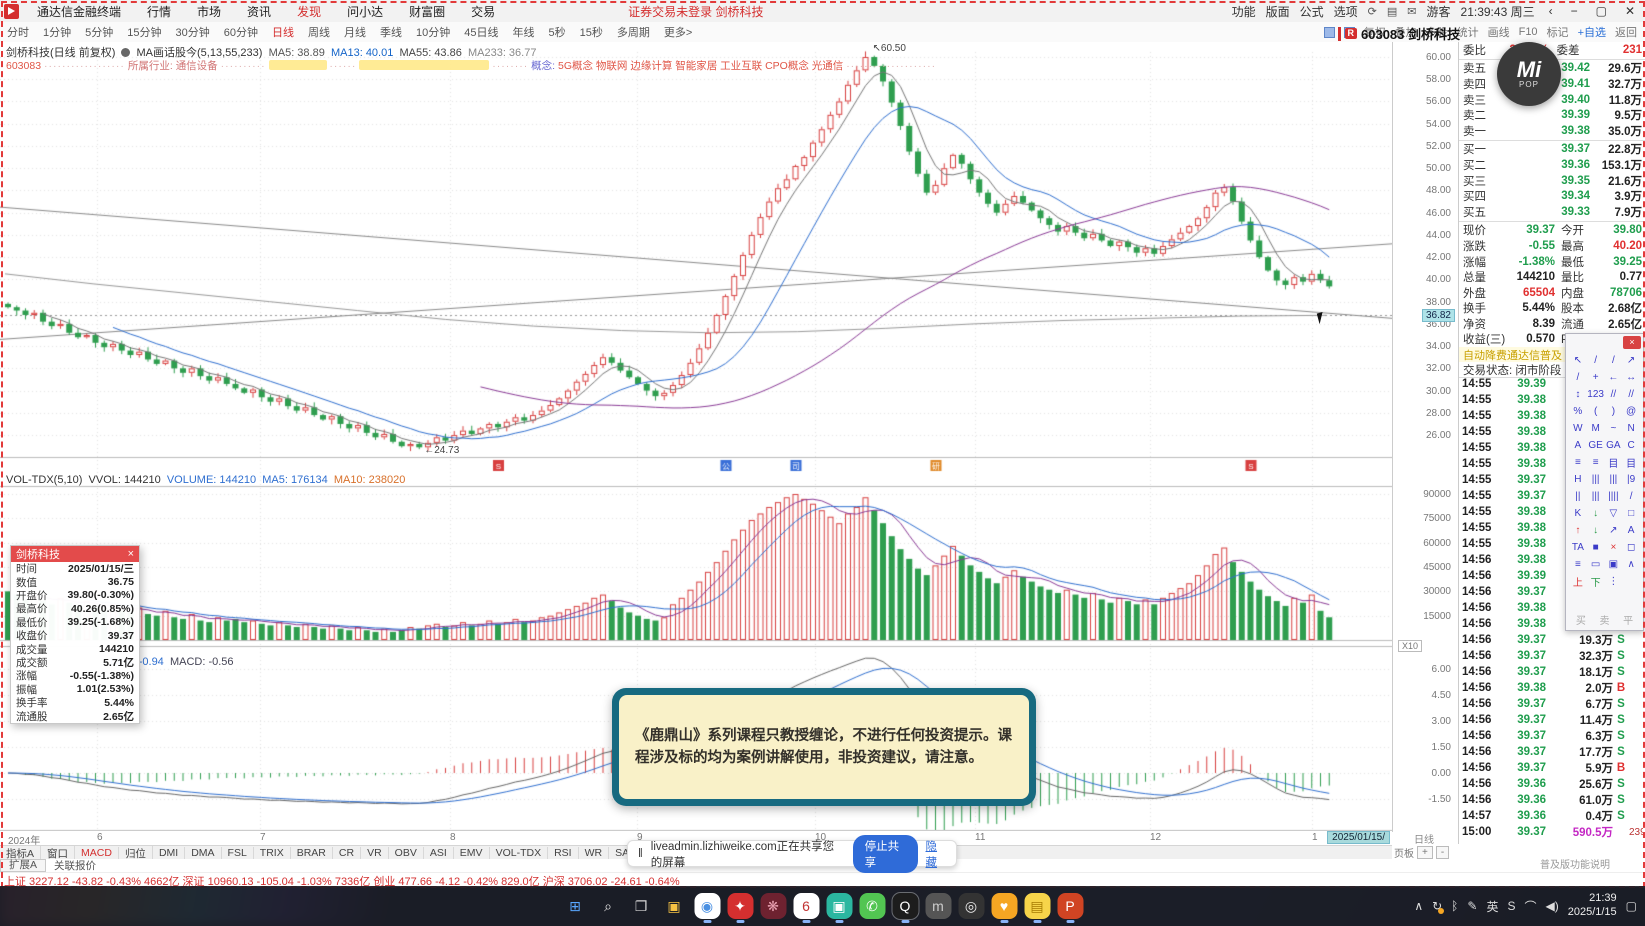 Image resolution: width=1645 pixels, height=926 pixels. Describe the element at coordinates (839, 908) in the screenshot. I see `green-app-icon: ▣` at that location.